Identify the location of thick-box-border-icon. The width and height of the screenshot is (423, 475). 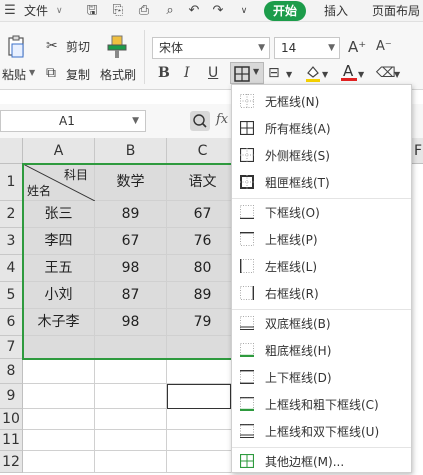
(247, 182).